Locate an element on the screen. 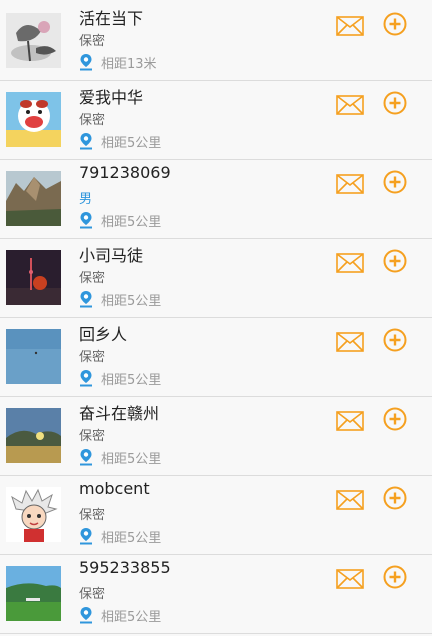  list-item: 爱我中华 保密 相距5公里 is located at coordinates (216, 120).